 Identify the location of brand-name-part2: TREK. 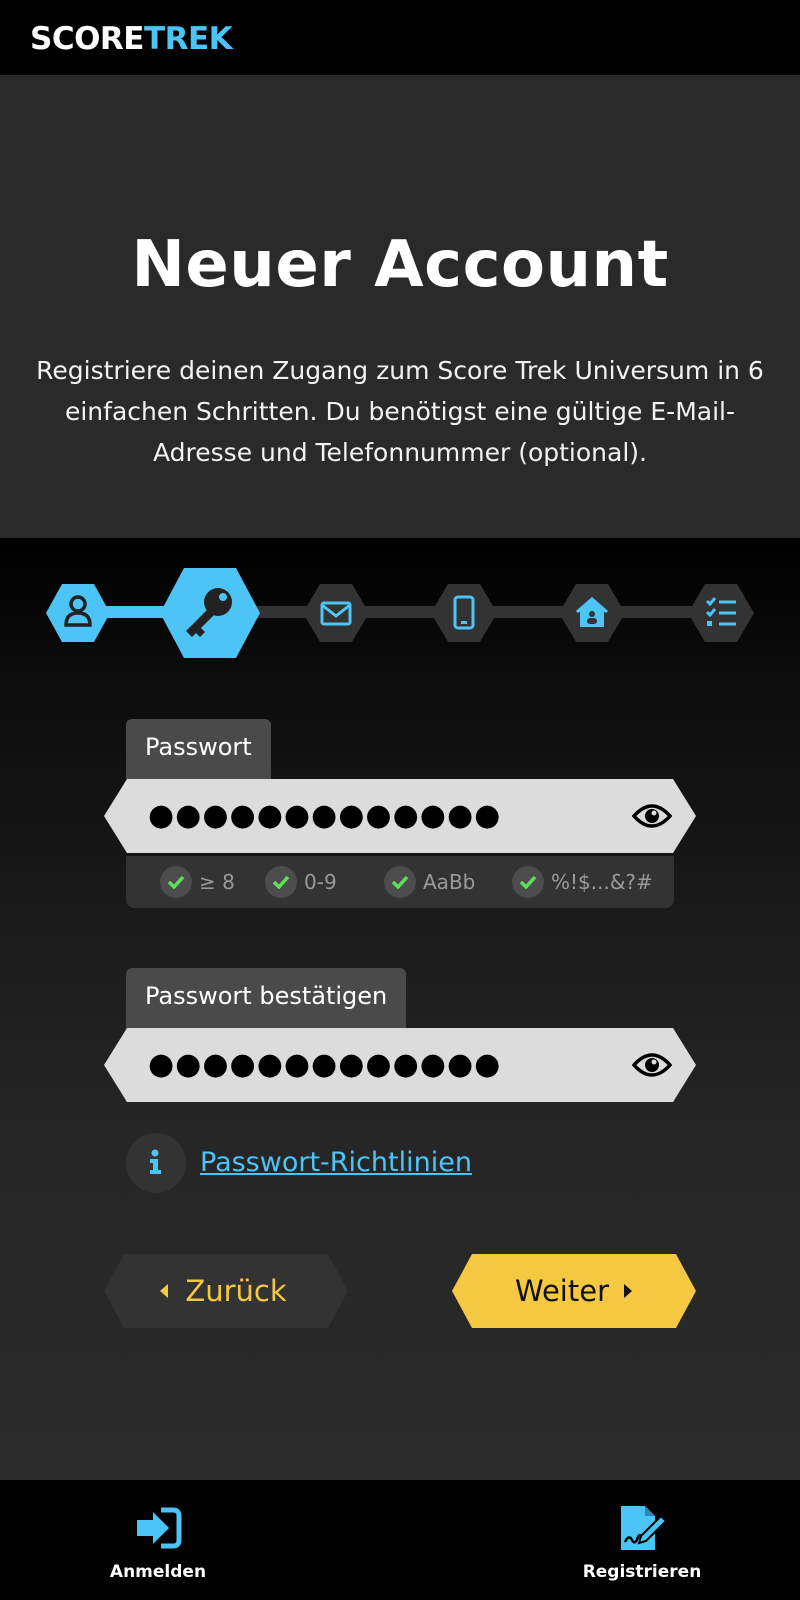
(188, 39).